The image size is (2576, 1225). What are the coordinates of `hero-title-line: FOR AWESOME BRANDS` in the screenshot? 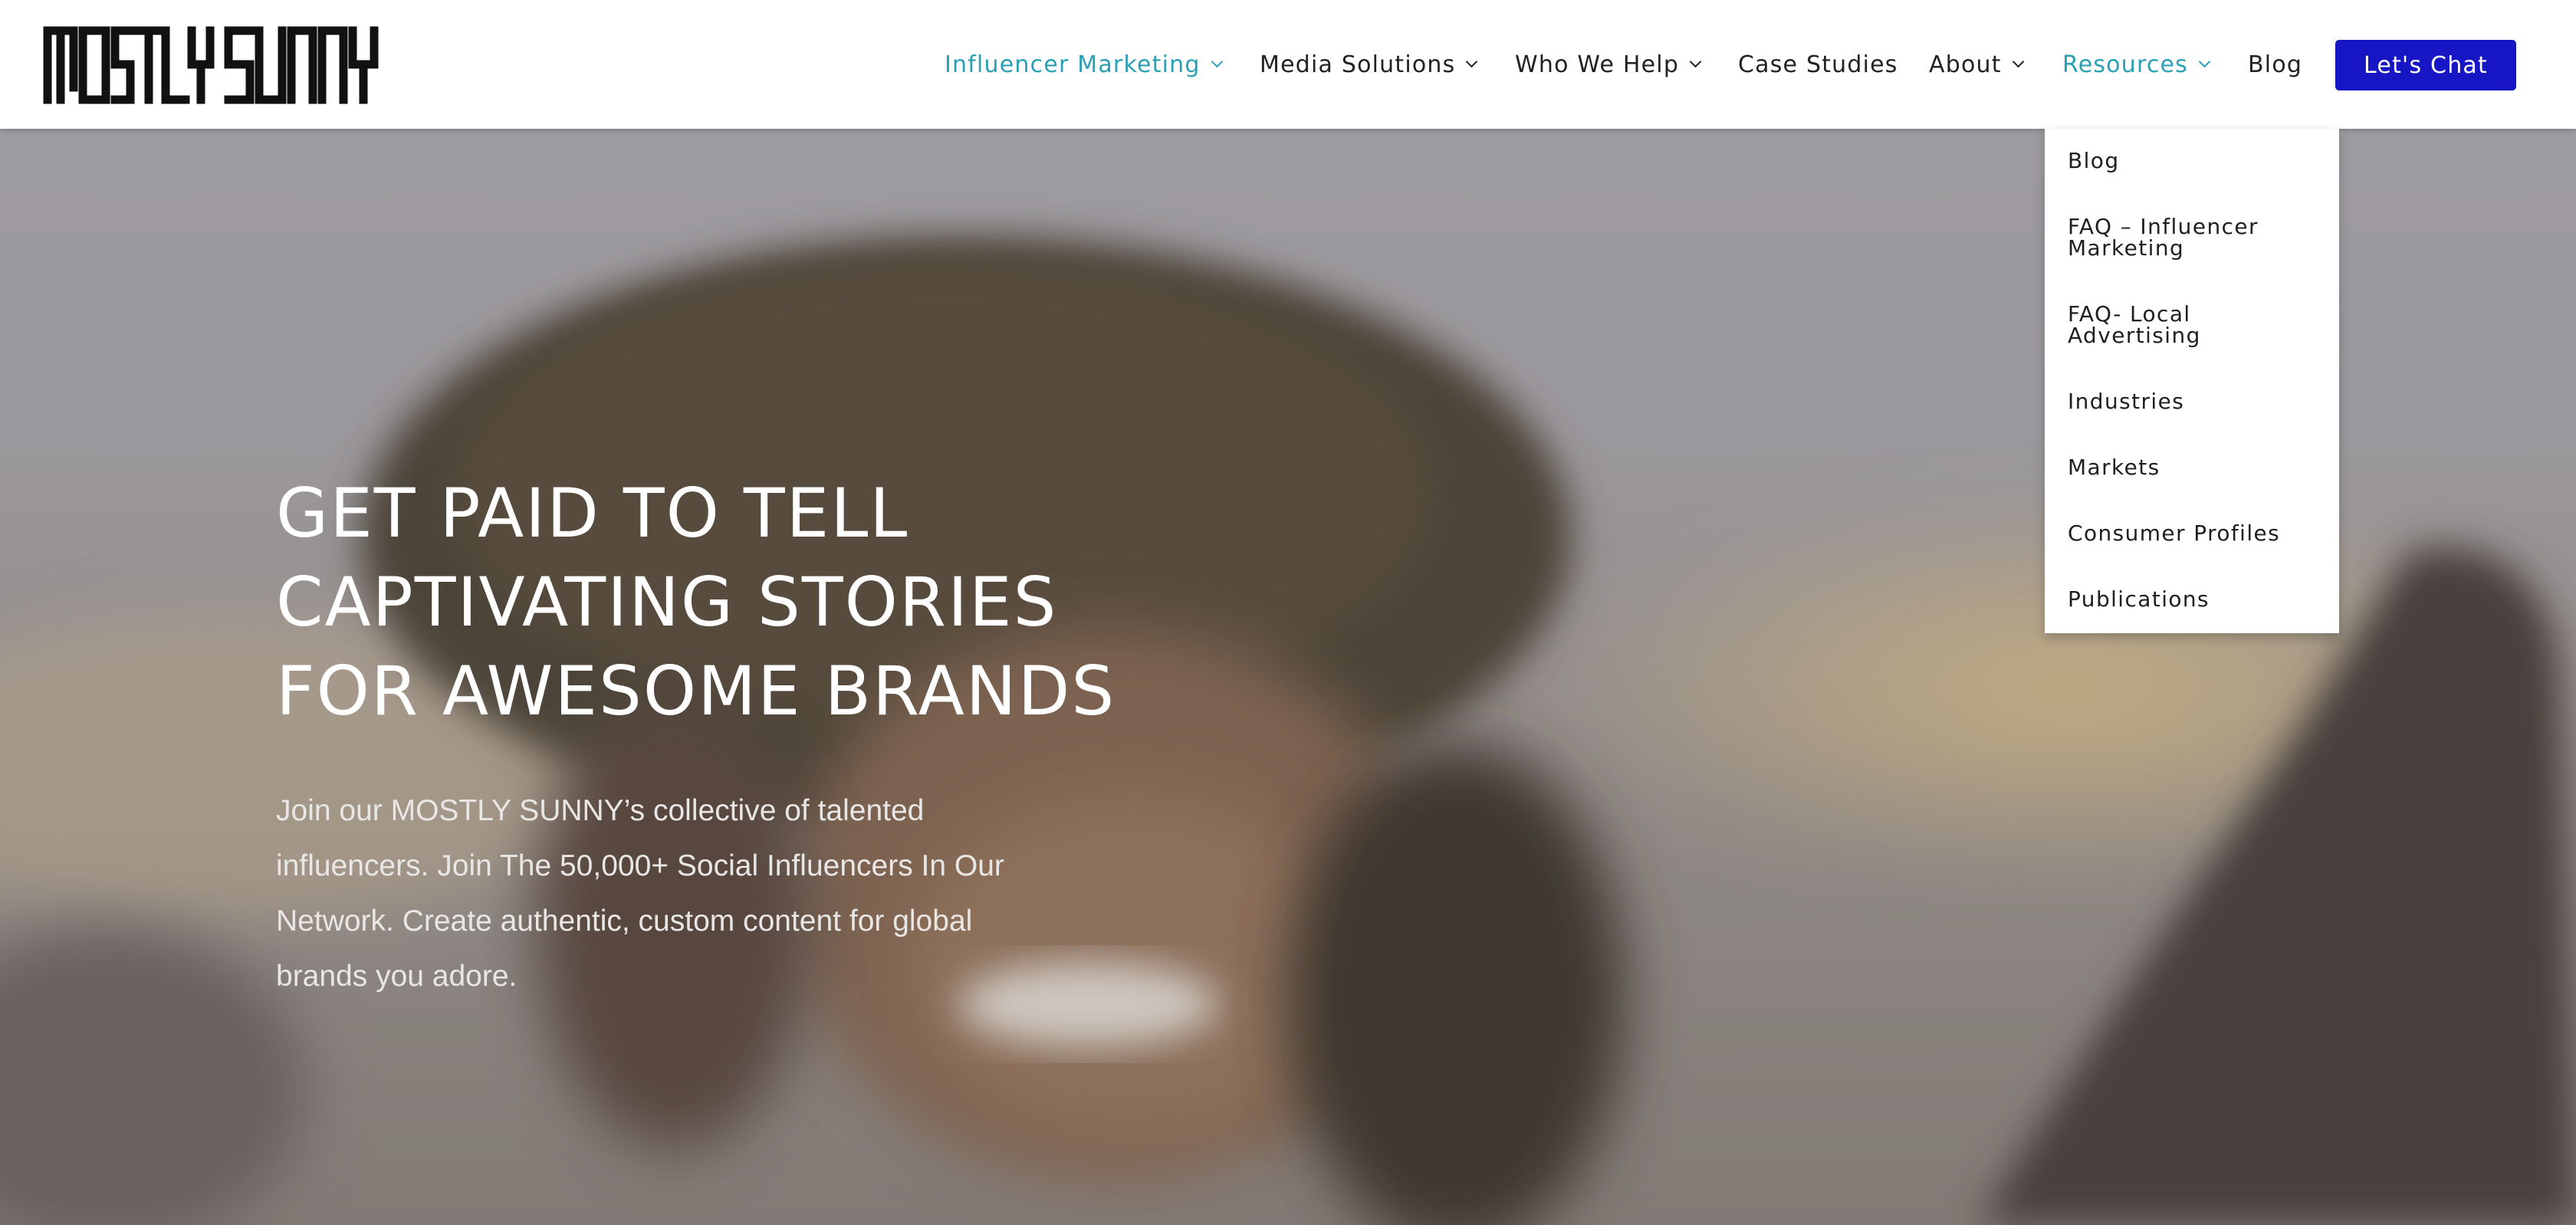 It's located at (696, 692).